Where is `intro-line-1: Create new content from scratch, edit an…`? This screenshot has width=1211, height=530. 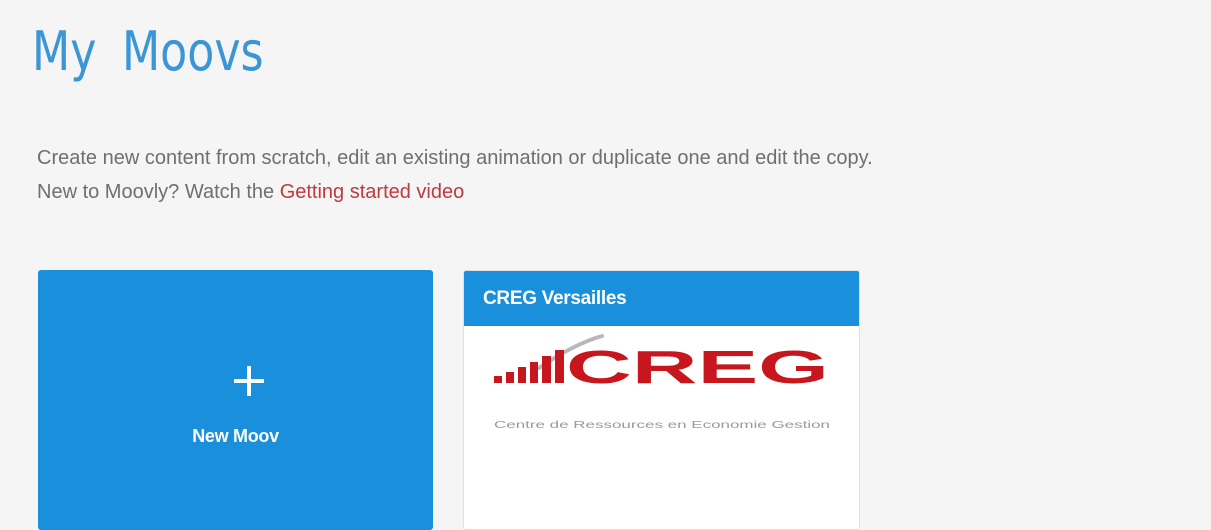
intro-line-1: Create new content from scratch, edit an… is located at coordinates (455, 158).